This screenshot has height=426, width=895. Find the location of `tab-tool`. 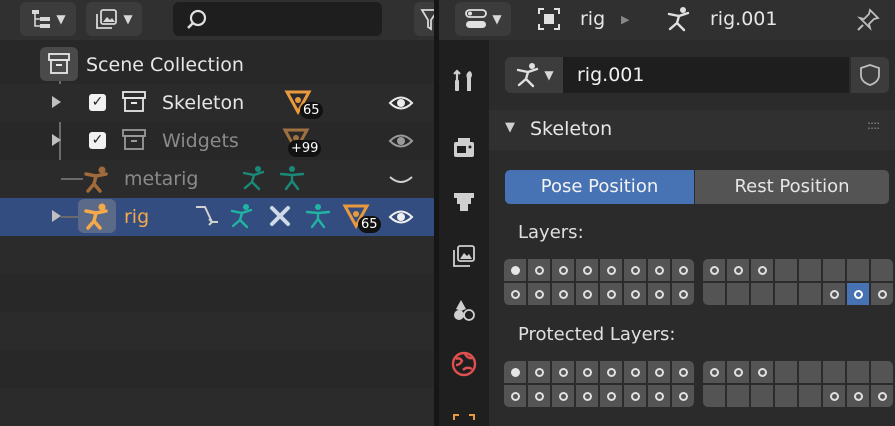

tab-tool is located at coordinates (464, 81).